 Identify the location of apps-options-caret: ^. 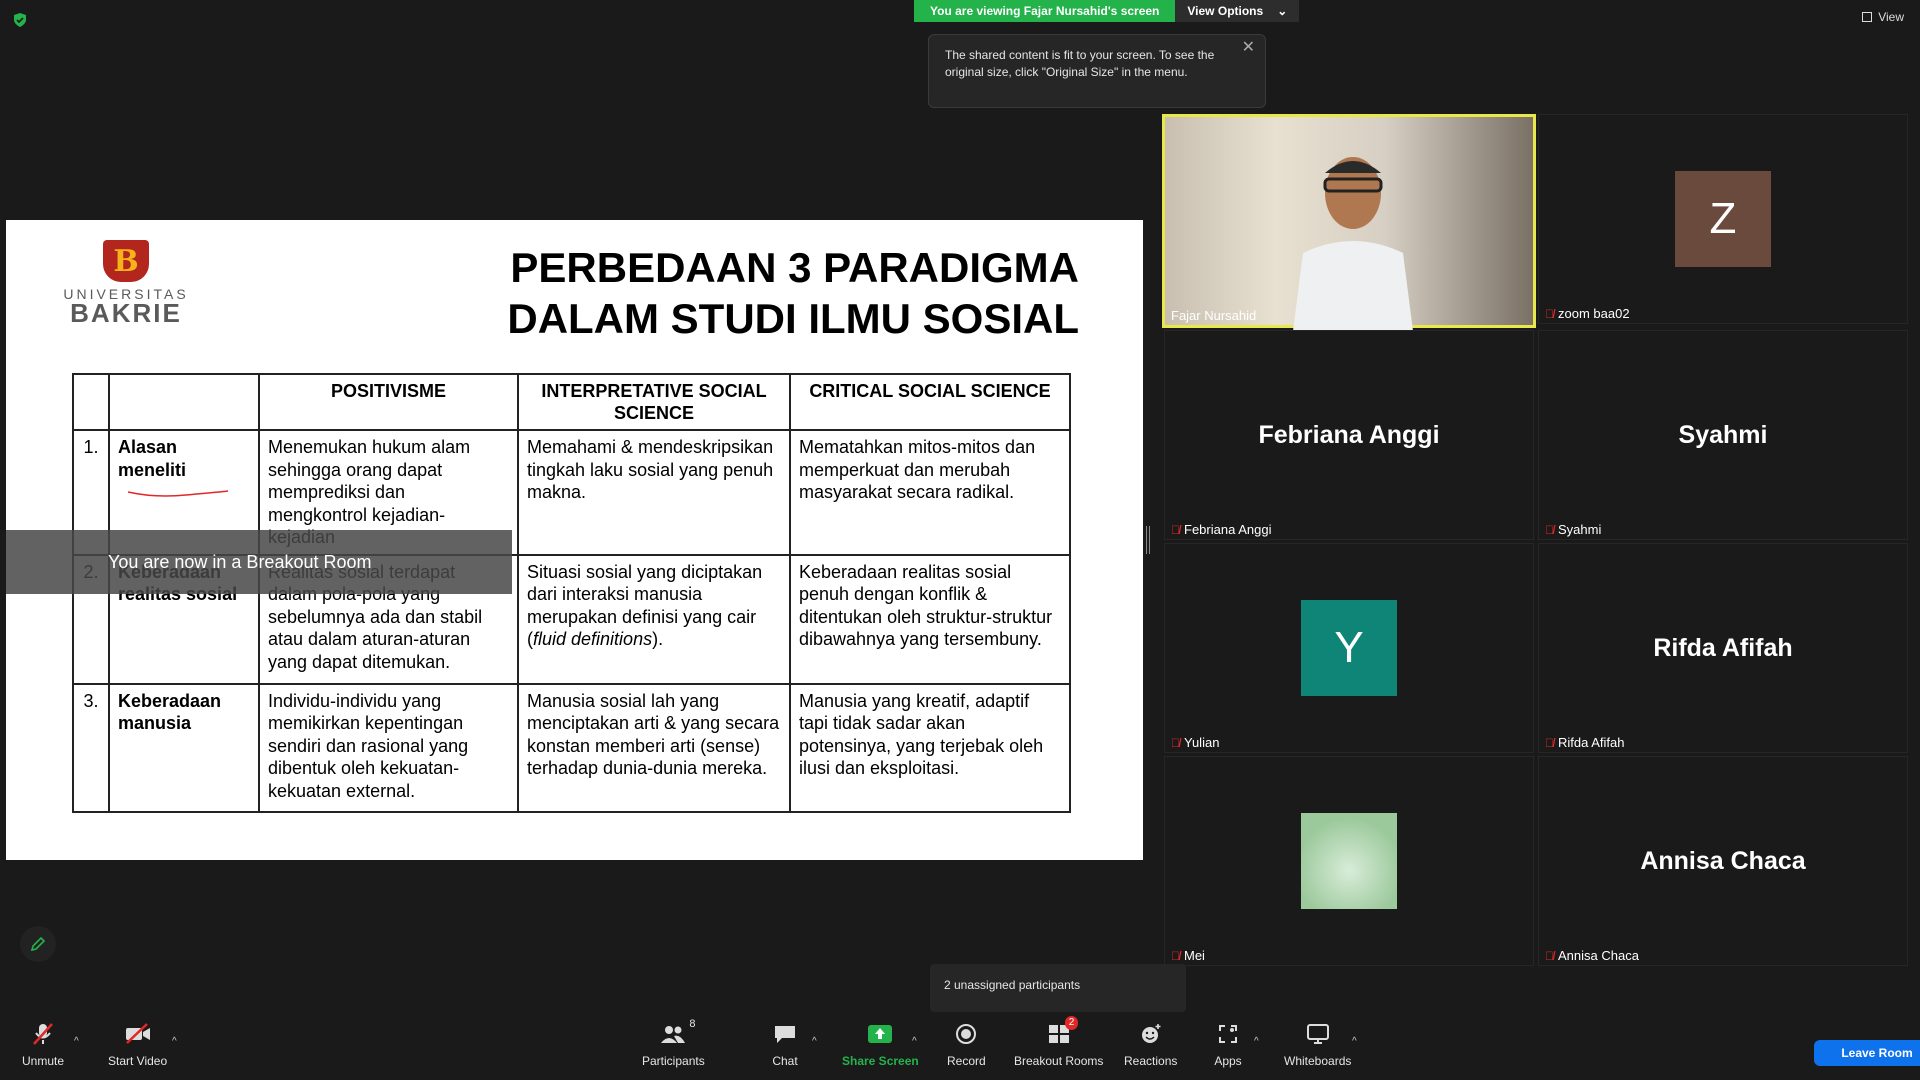
(1256, 1041).